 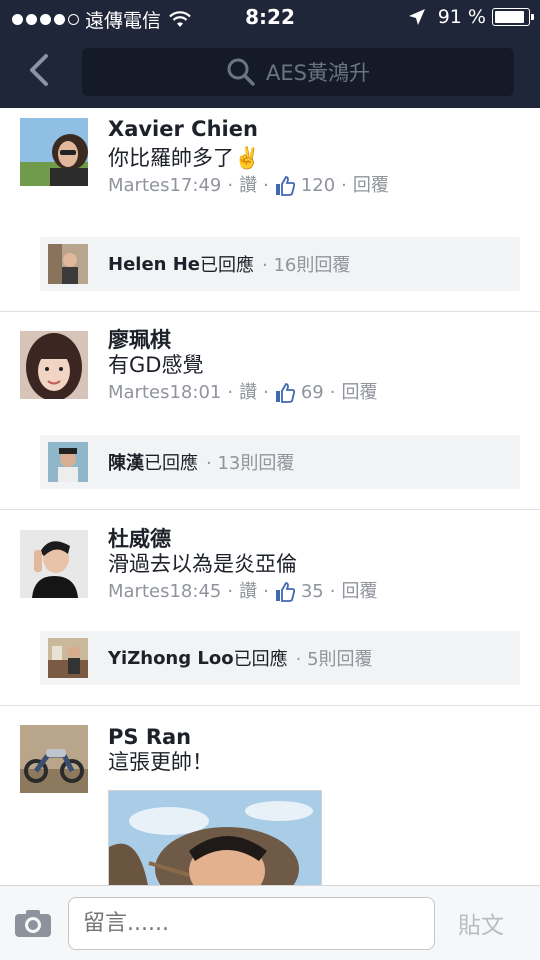 I want to click on comment-meta: Martes18:45 · 讚 · 35 · 回覆, so click(x=243, y=592).